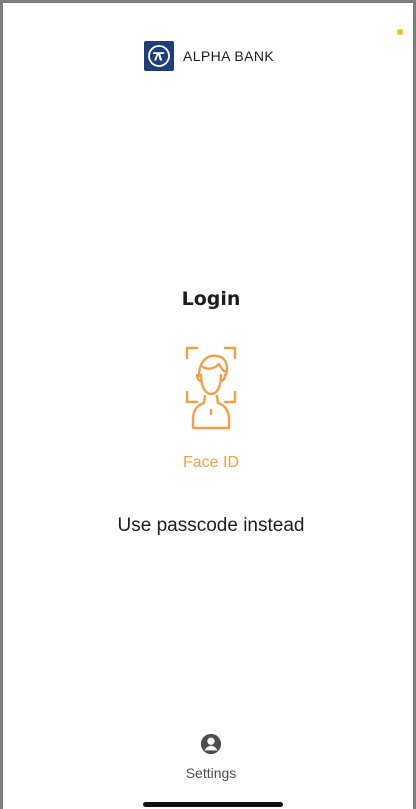  What do you see at coordinates (211, 299) in the screenshot?
I see `page-title: Login` at bounding box center [211, 299].